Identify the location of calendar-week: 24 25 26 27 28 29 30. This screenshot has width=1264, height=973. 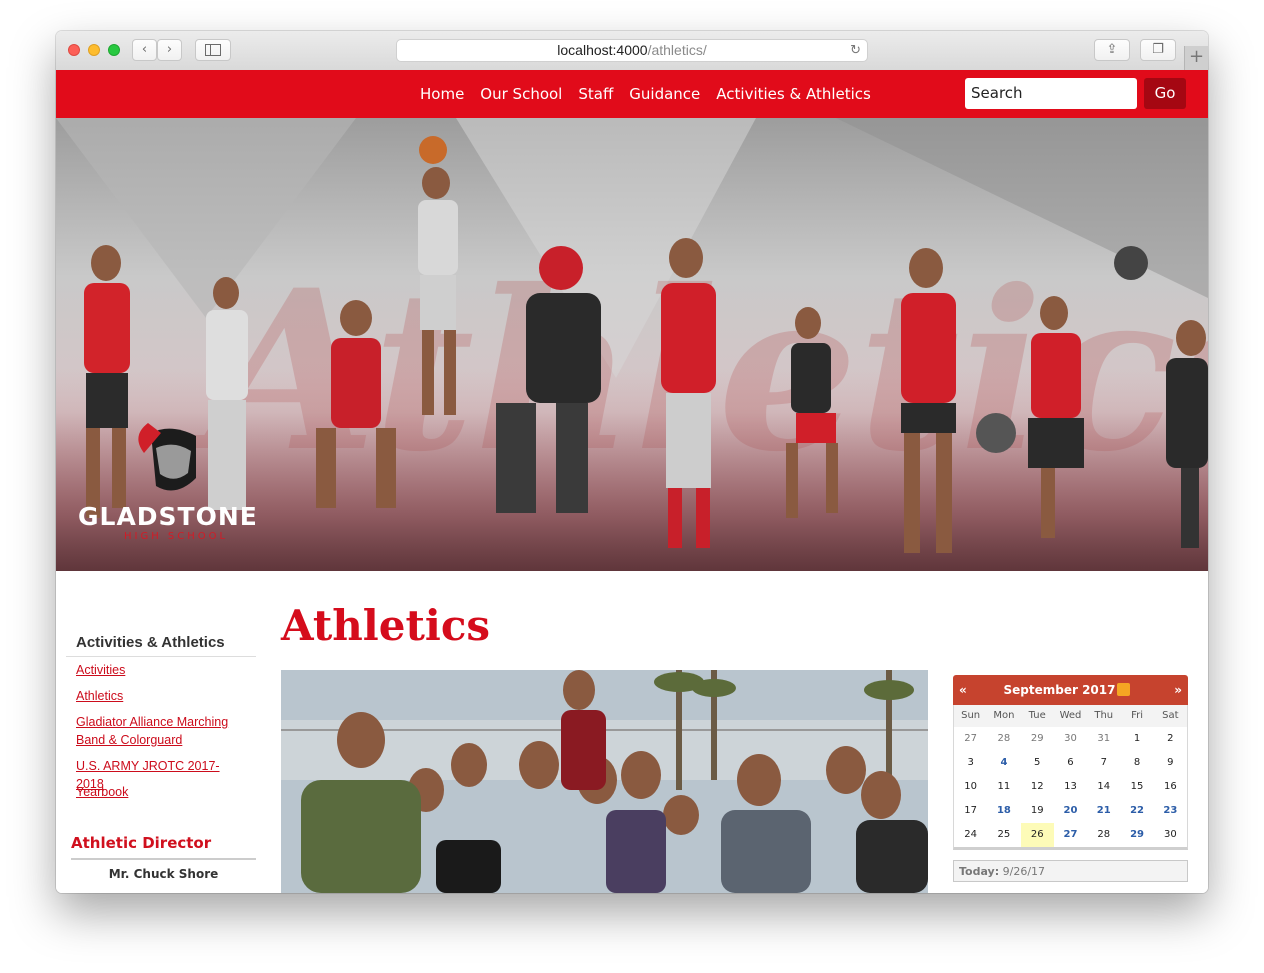
(1070, 835).